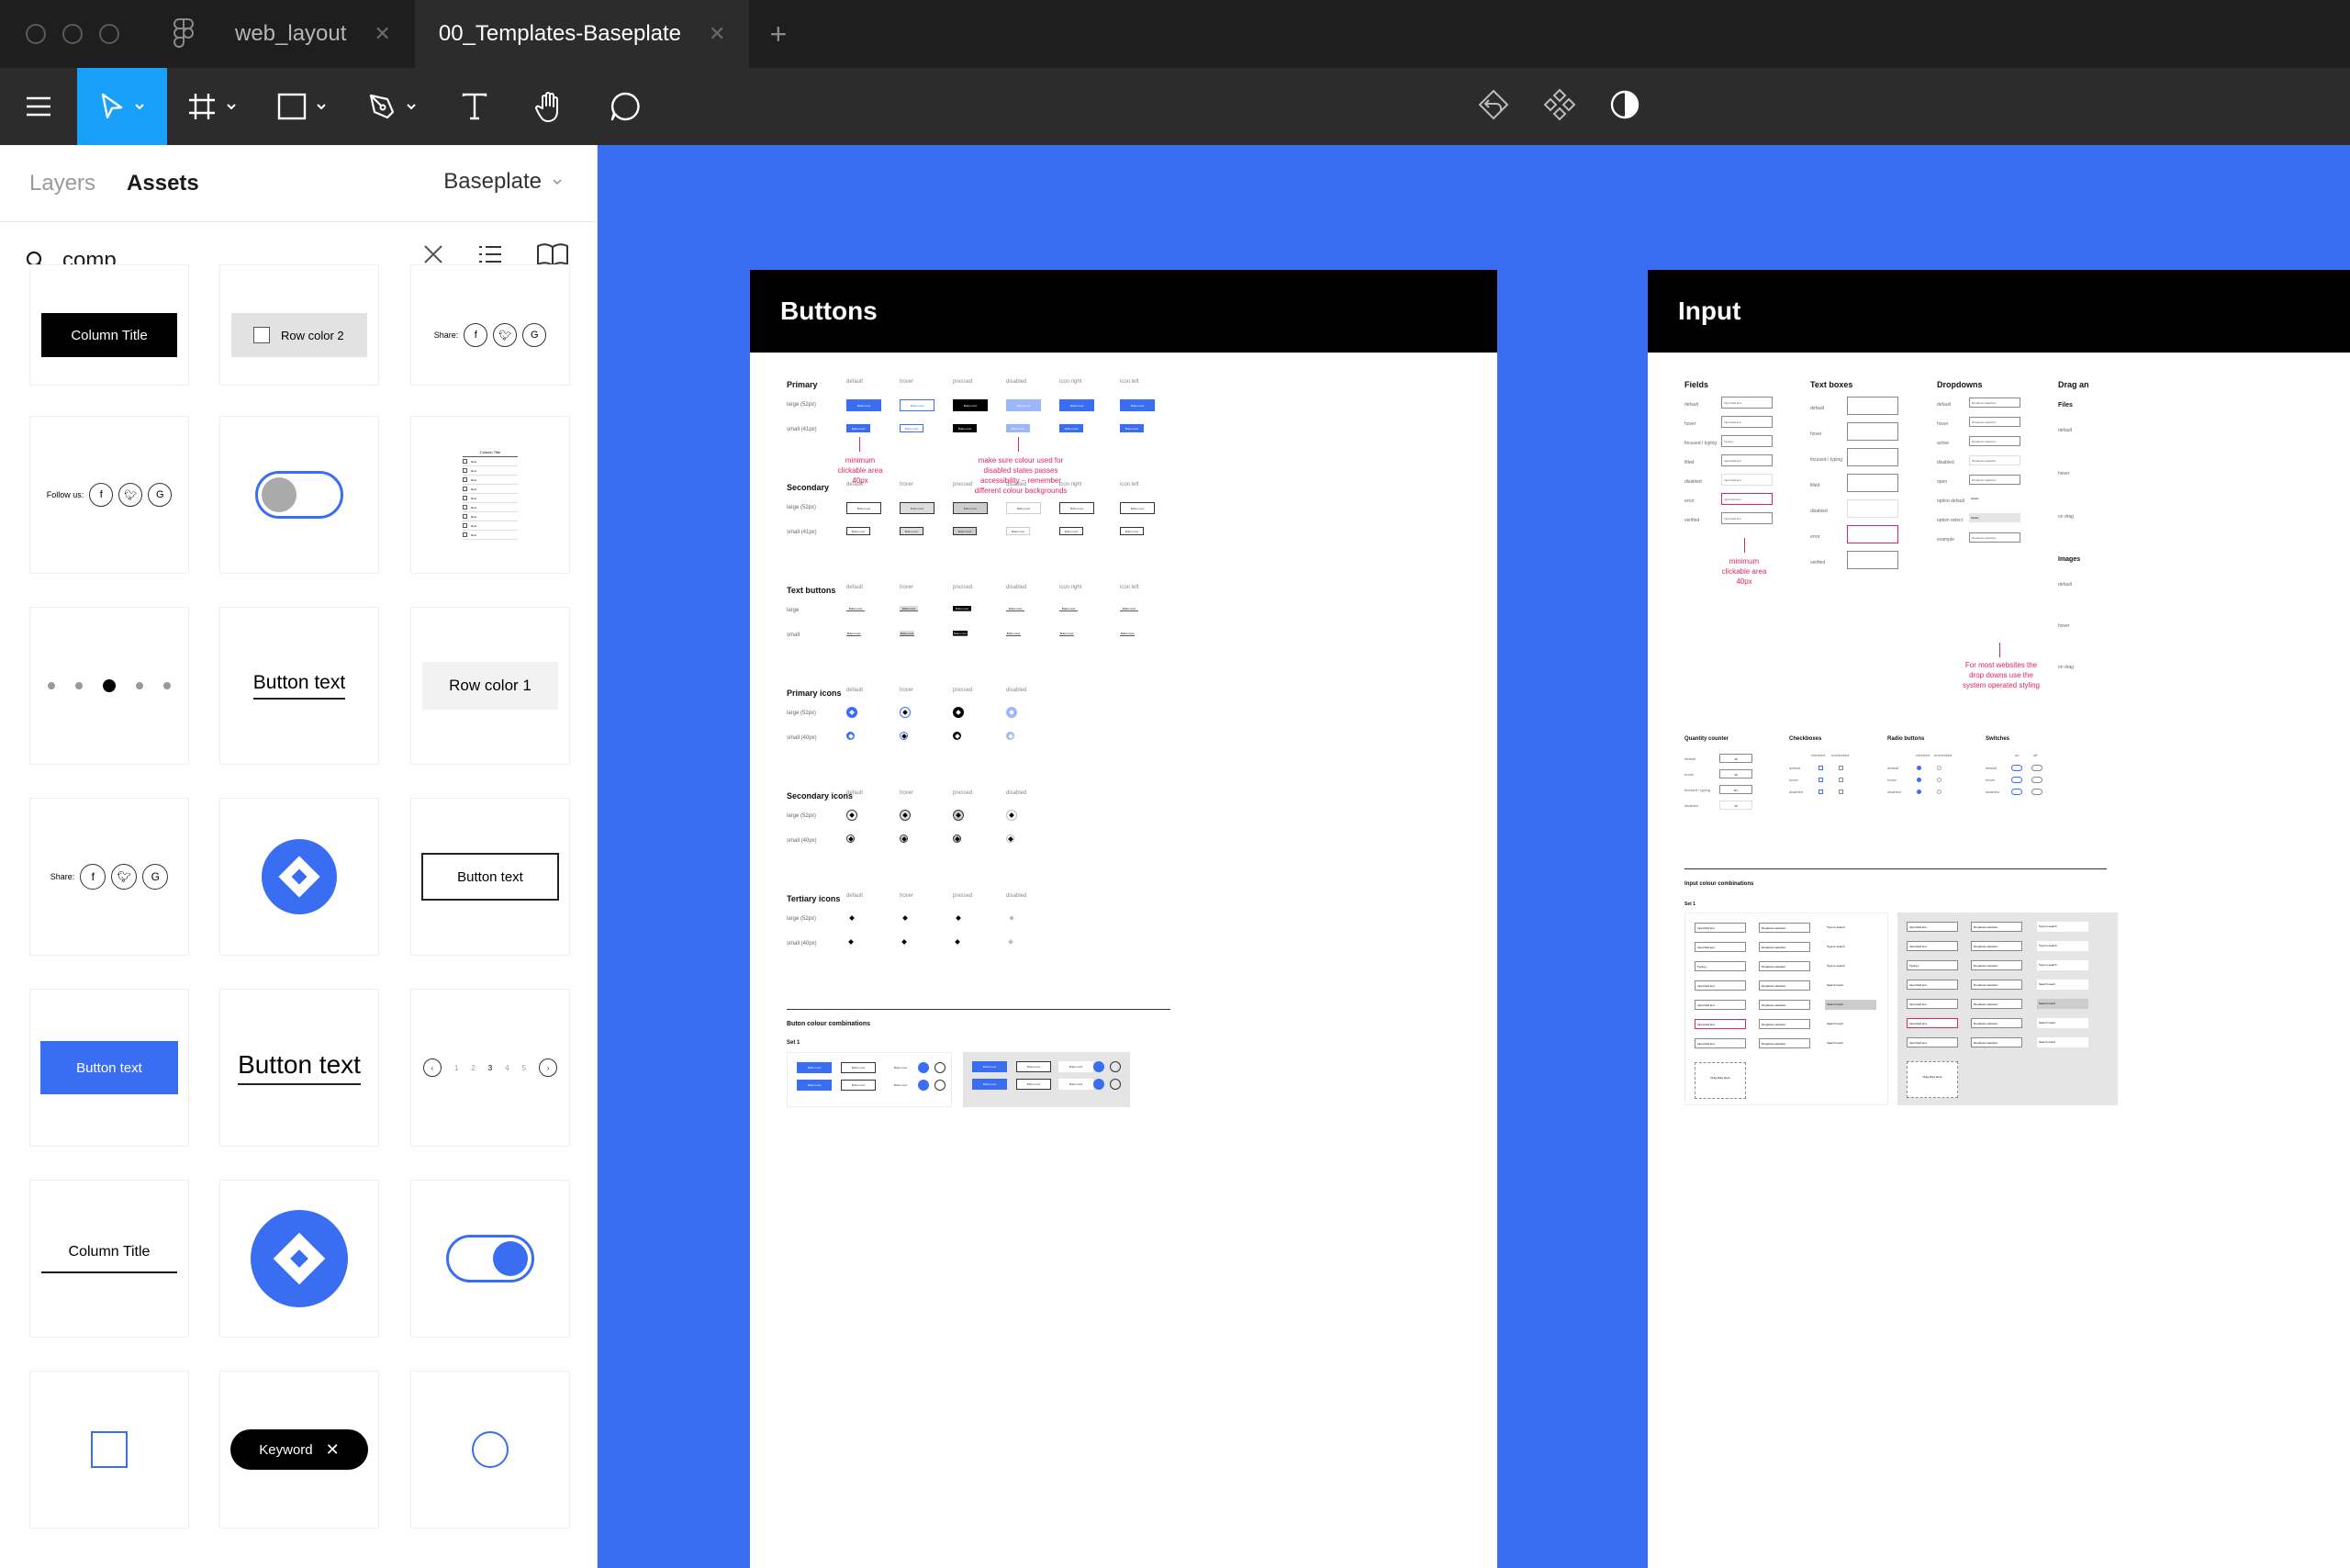 Image resolution: width=2350 pixels, height=1568 pixels. I want to click on asset-pager: ‹ 1 2 3 4 5 ›, so click(490, 1068).